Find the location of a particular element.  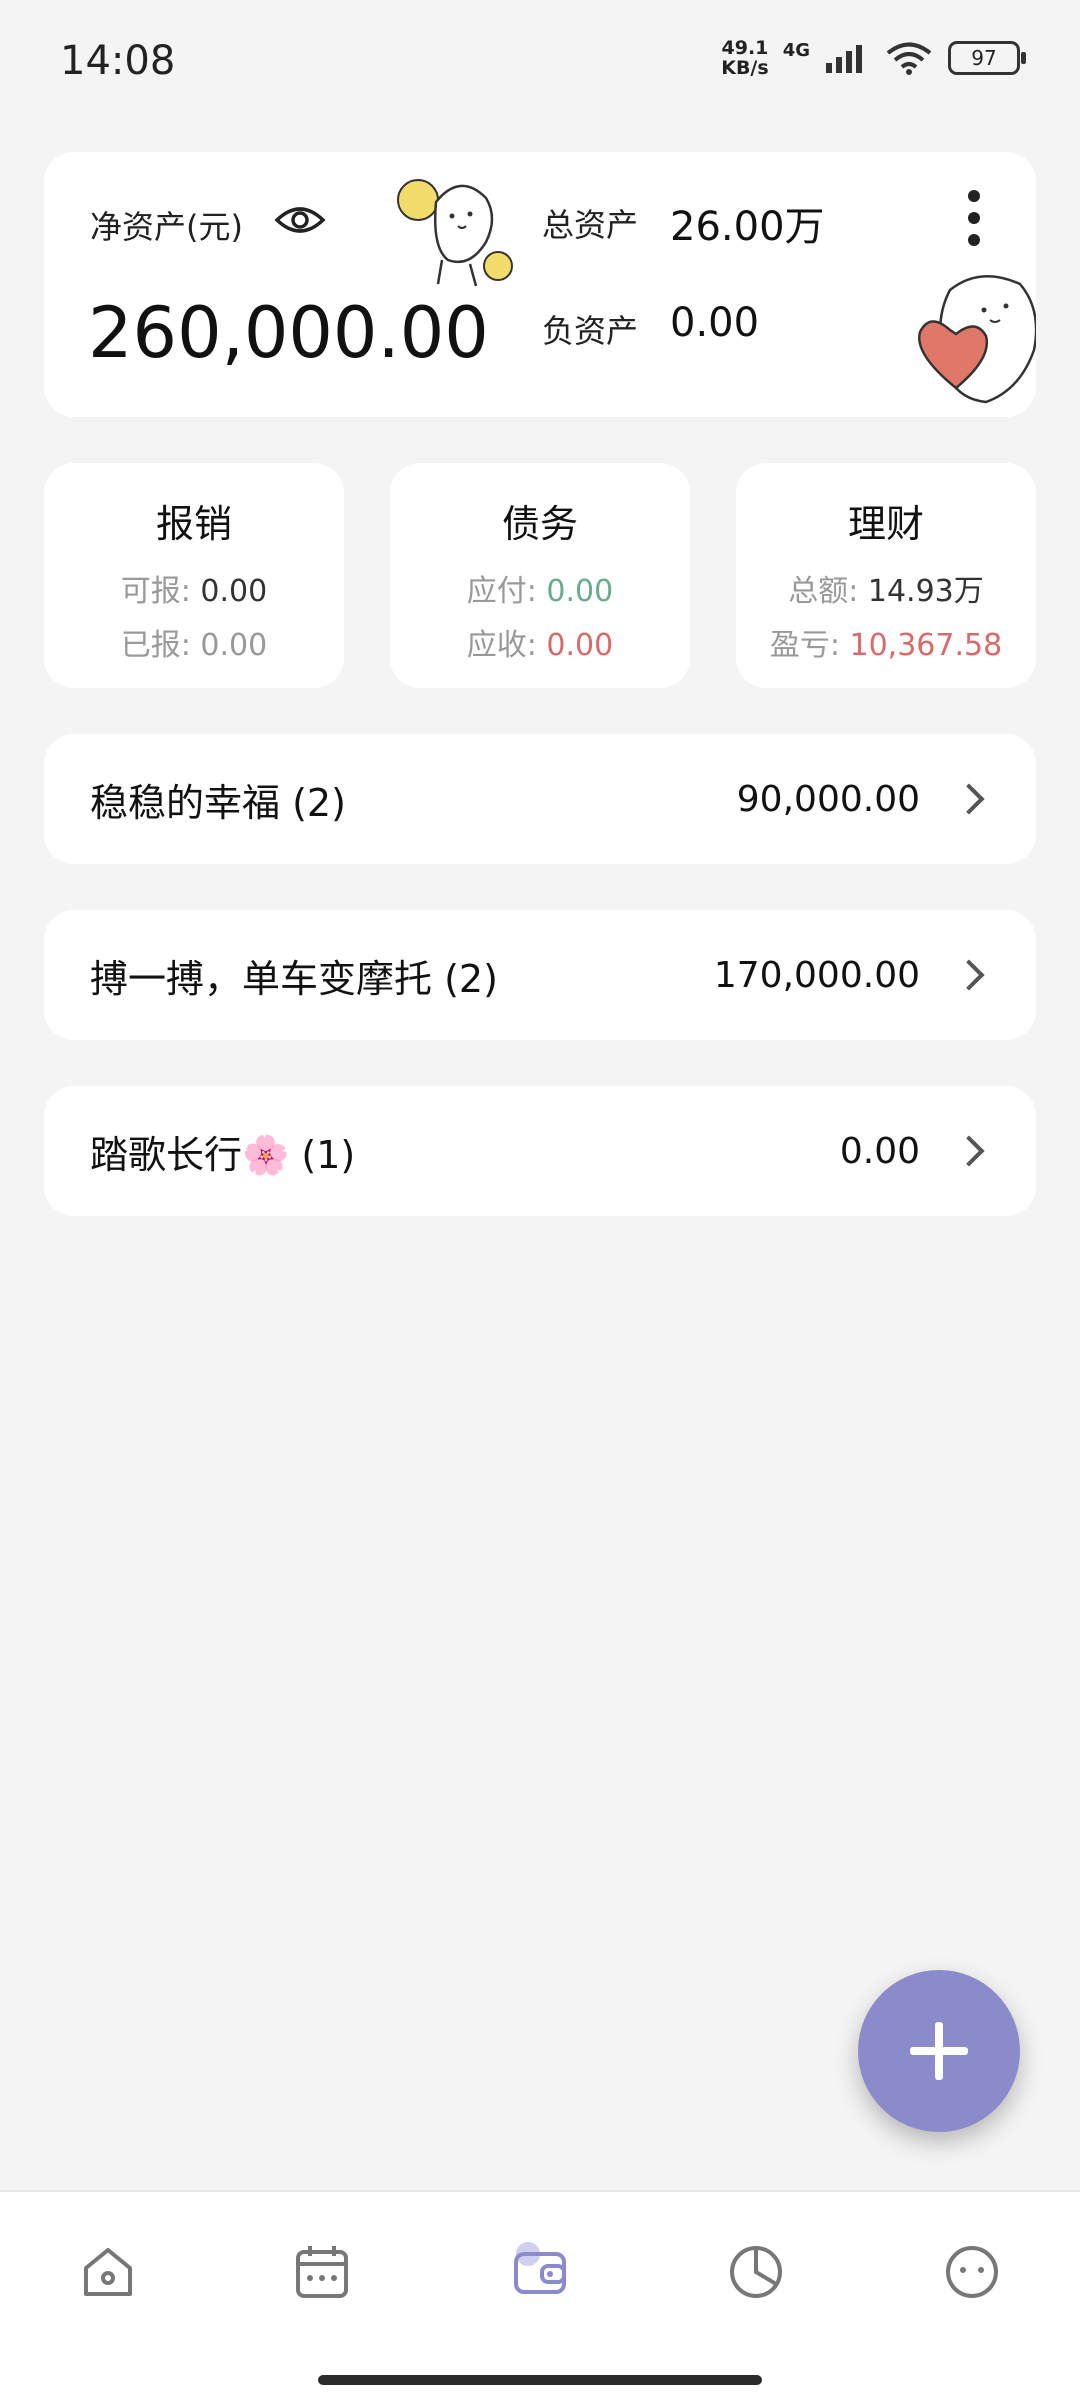

net-assets-value: 260,000.00 is located at coordinates (288, 333).